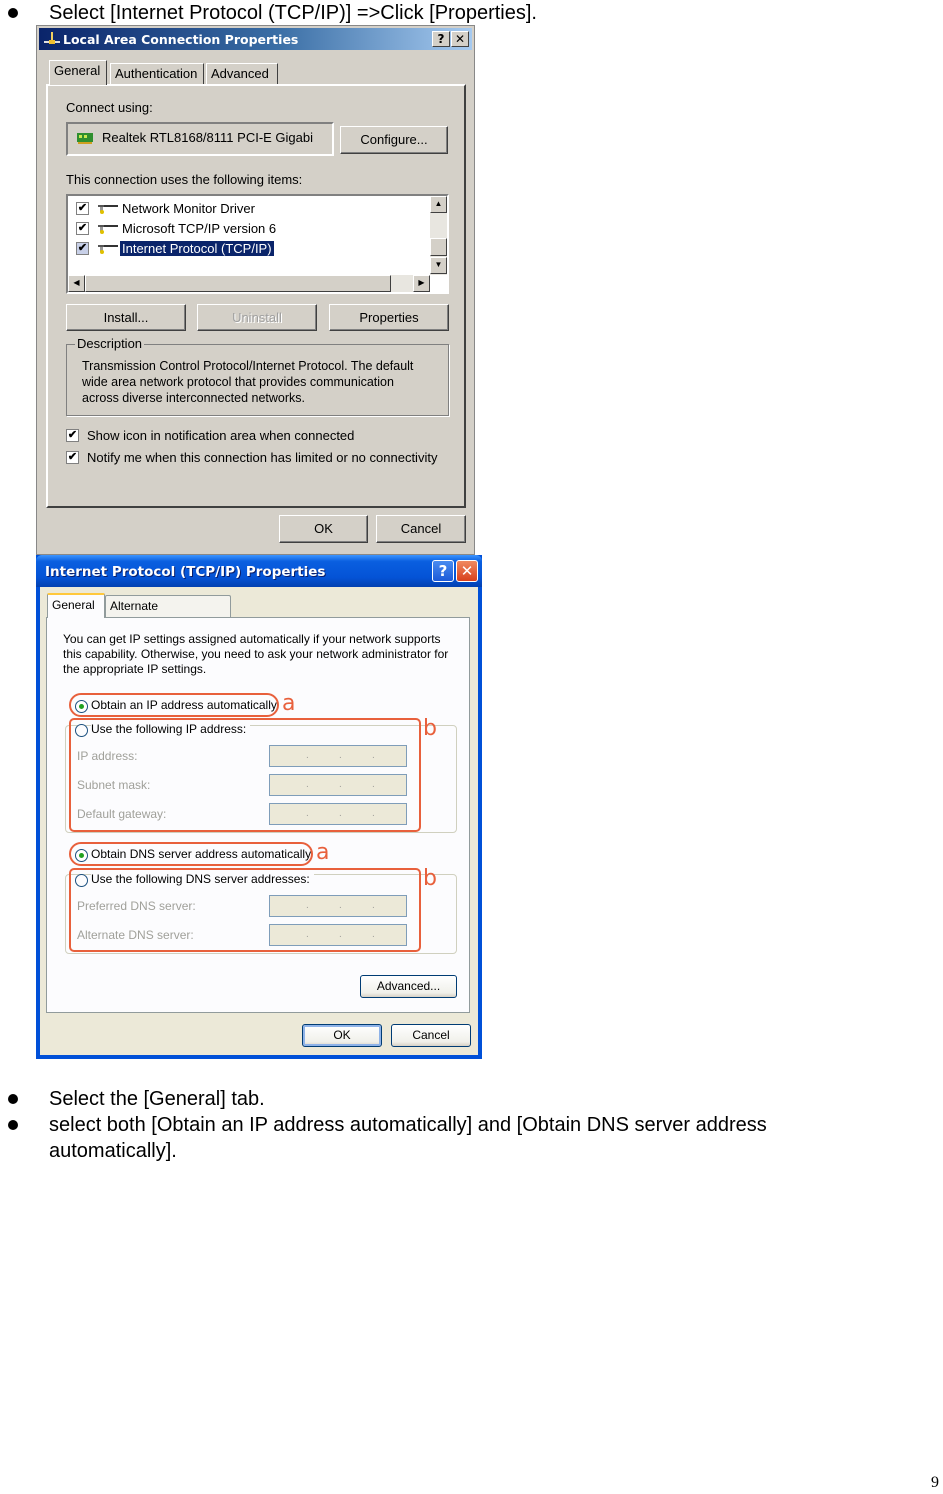  What do you see at coordinates (199, 228) in the screenshot?
I see `item-label: Microsoft TCP/IP version 6` at bounding box center [199, 228].